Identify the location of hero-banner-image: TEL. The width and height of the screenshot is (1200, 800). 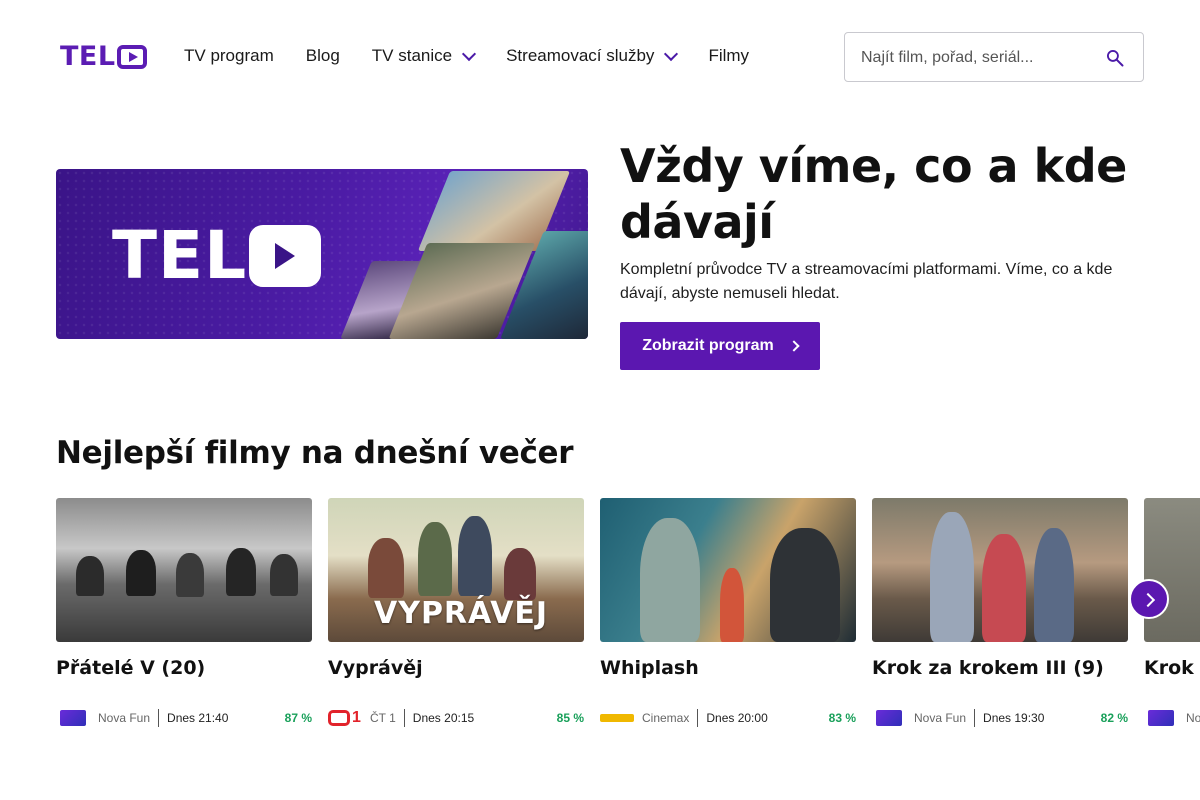
(322, 254).